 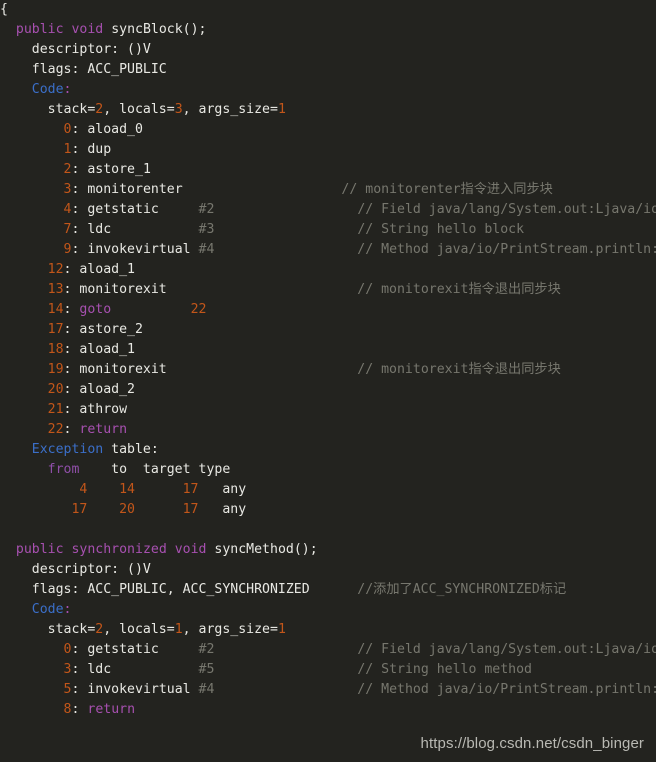 I want to click on code-token: : ldc, so click(x=91, y=229).